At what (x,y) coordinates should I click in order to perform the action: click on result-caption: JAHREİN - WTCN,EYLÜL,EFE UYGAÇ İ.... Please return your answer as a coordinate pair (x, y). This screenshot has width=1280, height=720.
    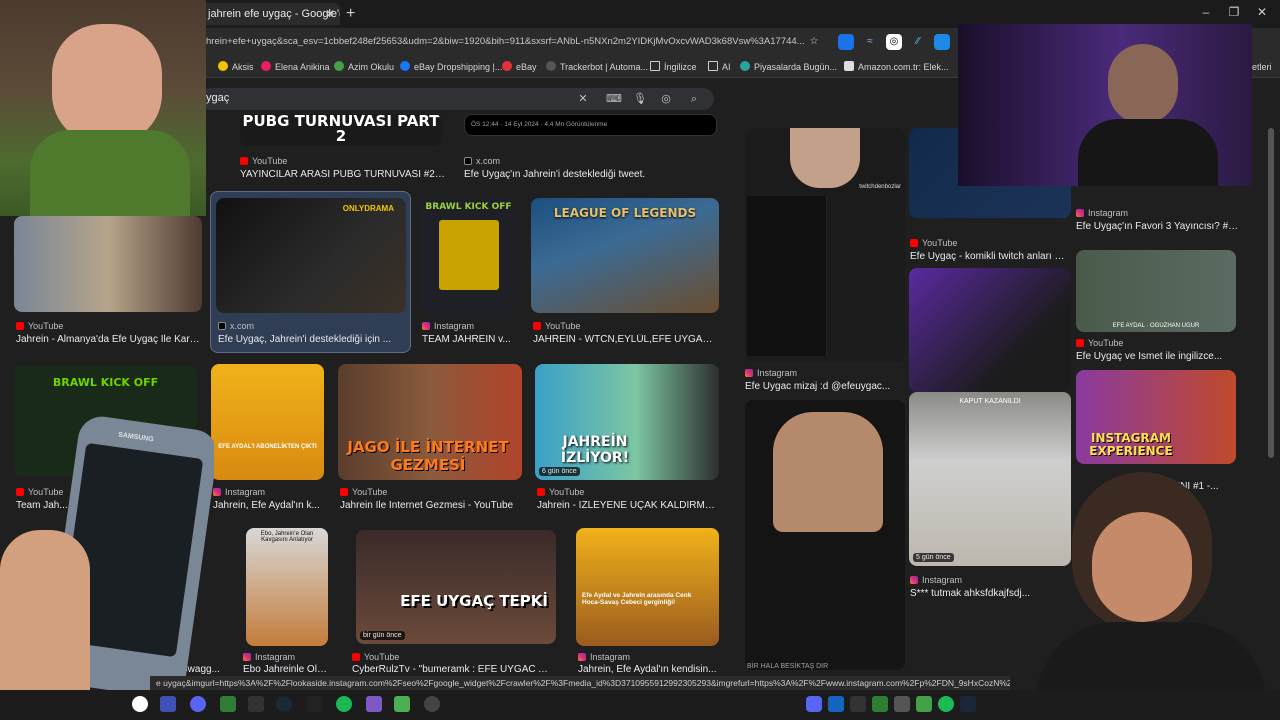
    Looking at the image, I should click on (626, 339).